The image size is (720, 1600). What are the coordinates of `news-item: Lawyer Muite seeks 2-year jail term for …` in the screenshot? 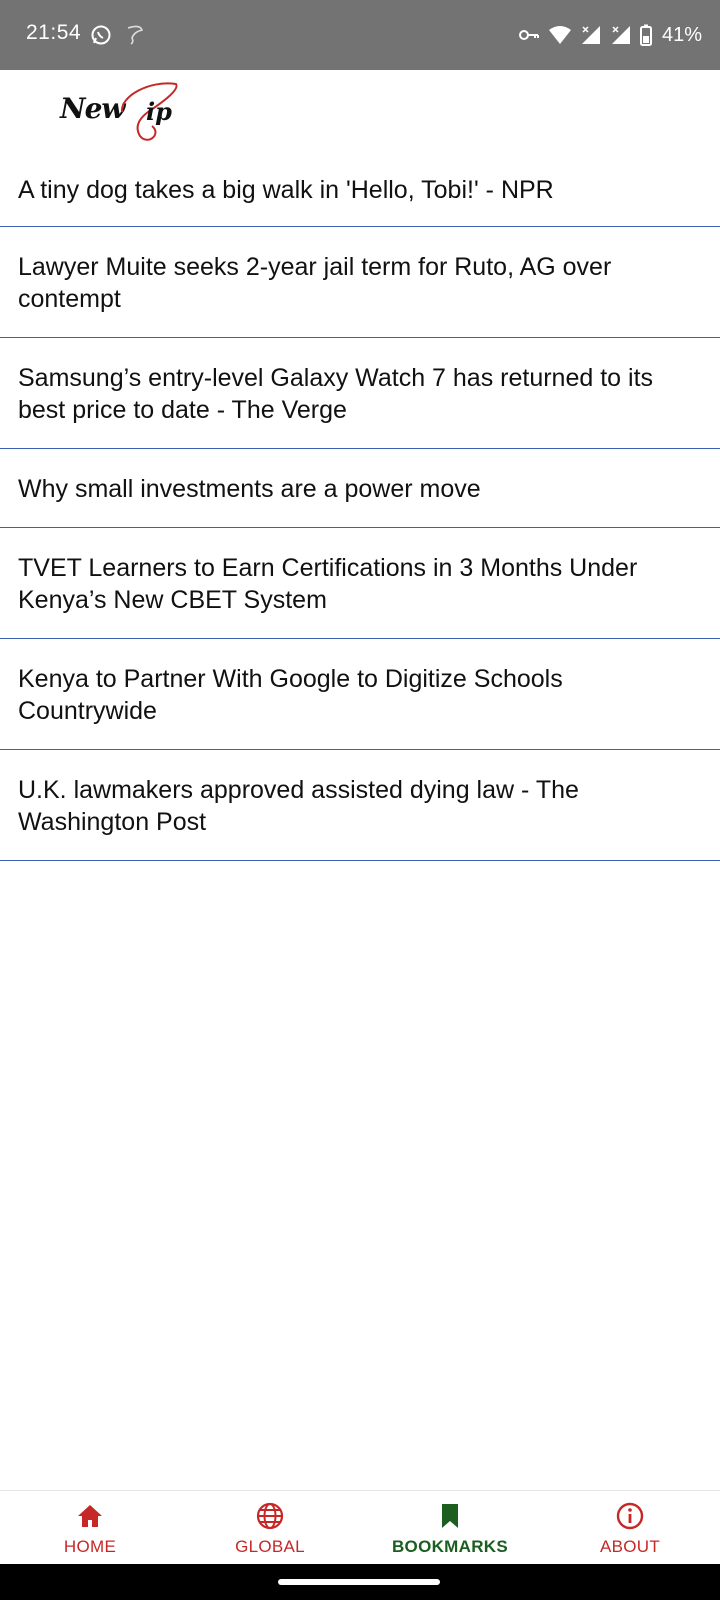 It's located at (360, 282).